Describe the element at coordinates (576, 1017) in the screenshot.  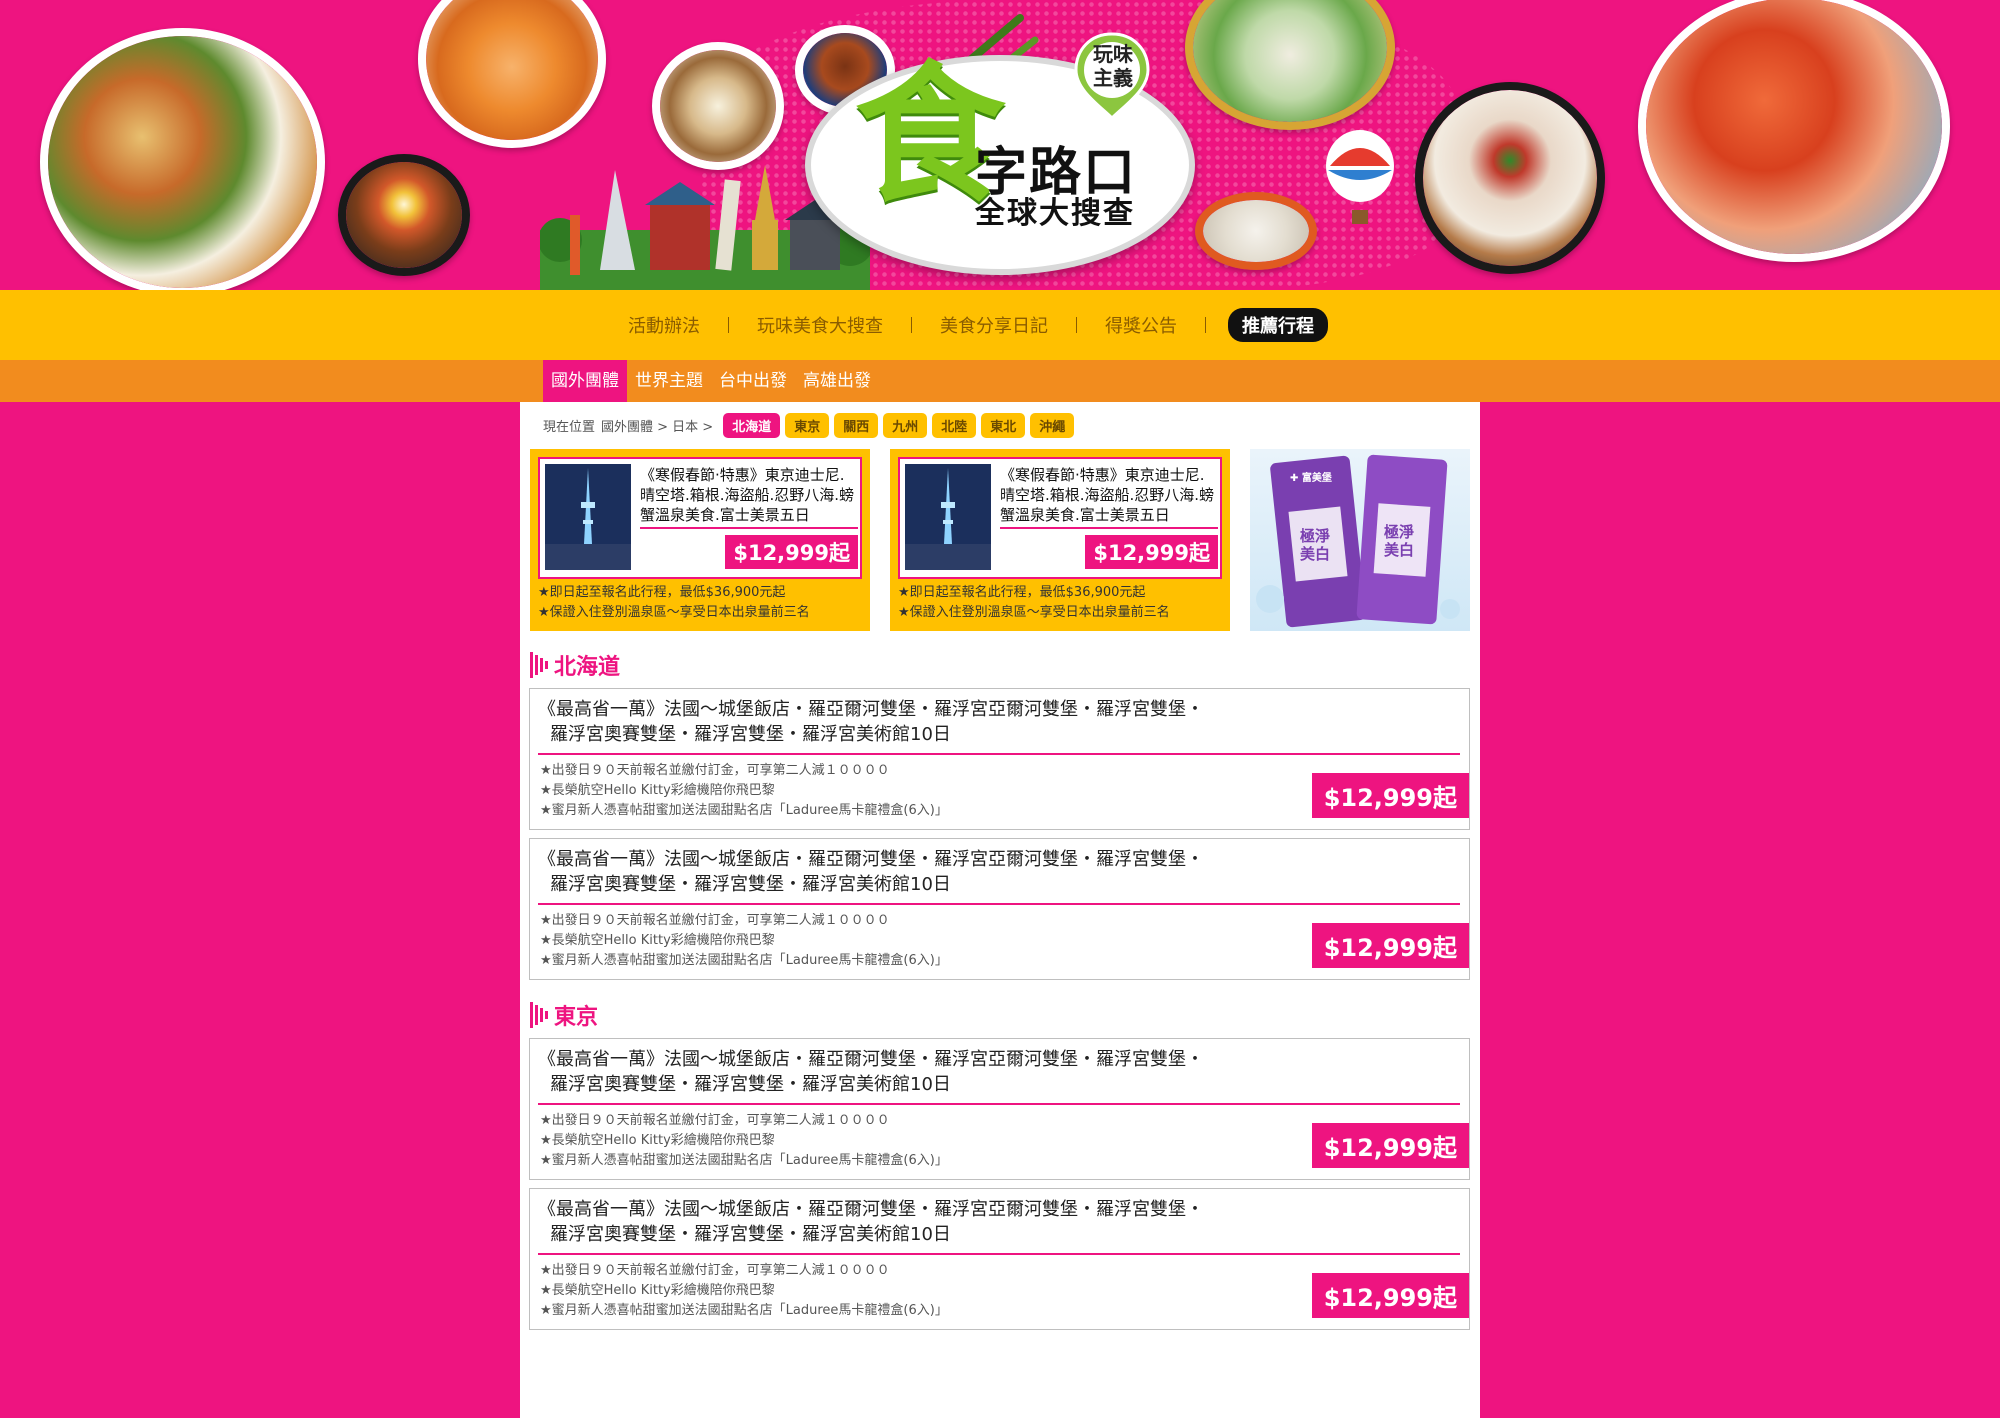
I see `section-title: 東京` at that location.